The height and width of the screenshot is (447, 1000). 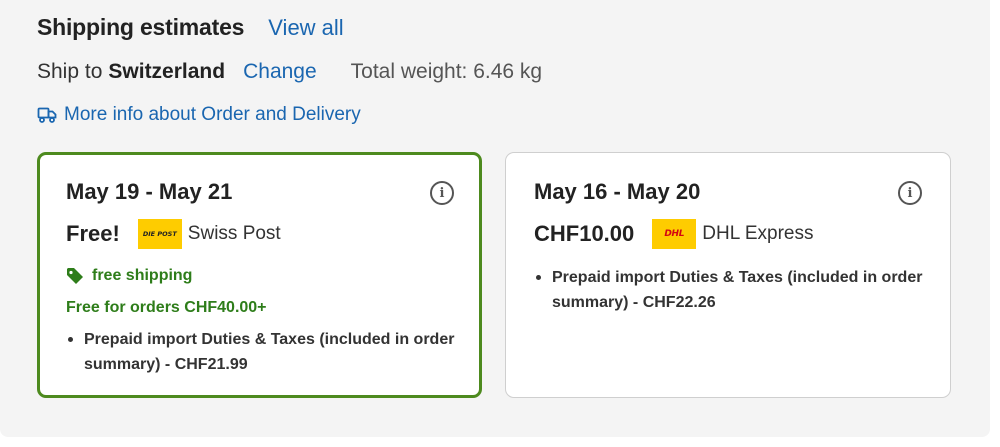 What do you see at coordinates (584, 233) in the screenshot?
I see `shipping-price: CHF10.00` at bounding box center [584, 233].